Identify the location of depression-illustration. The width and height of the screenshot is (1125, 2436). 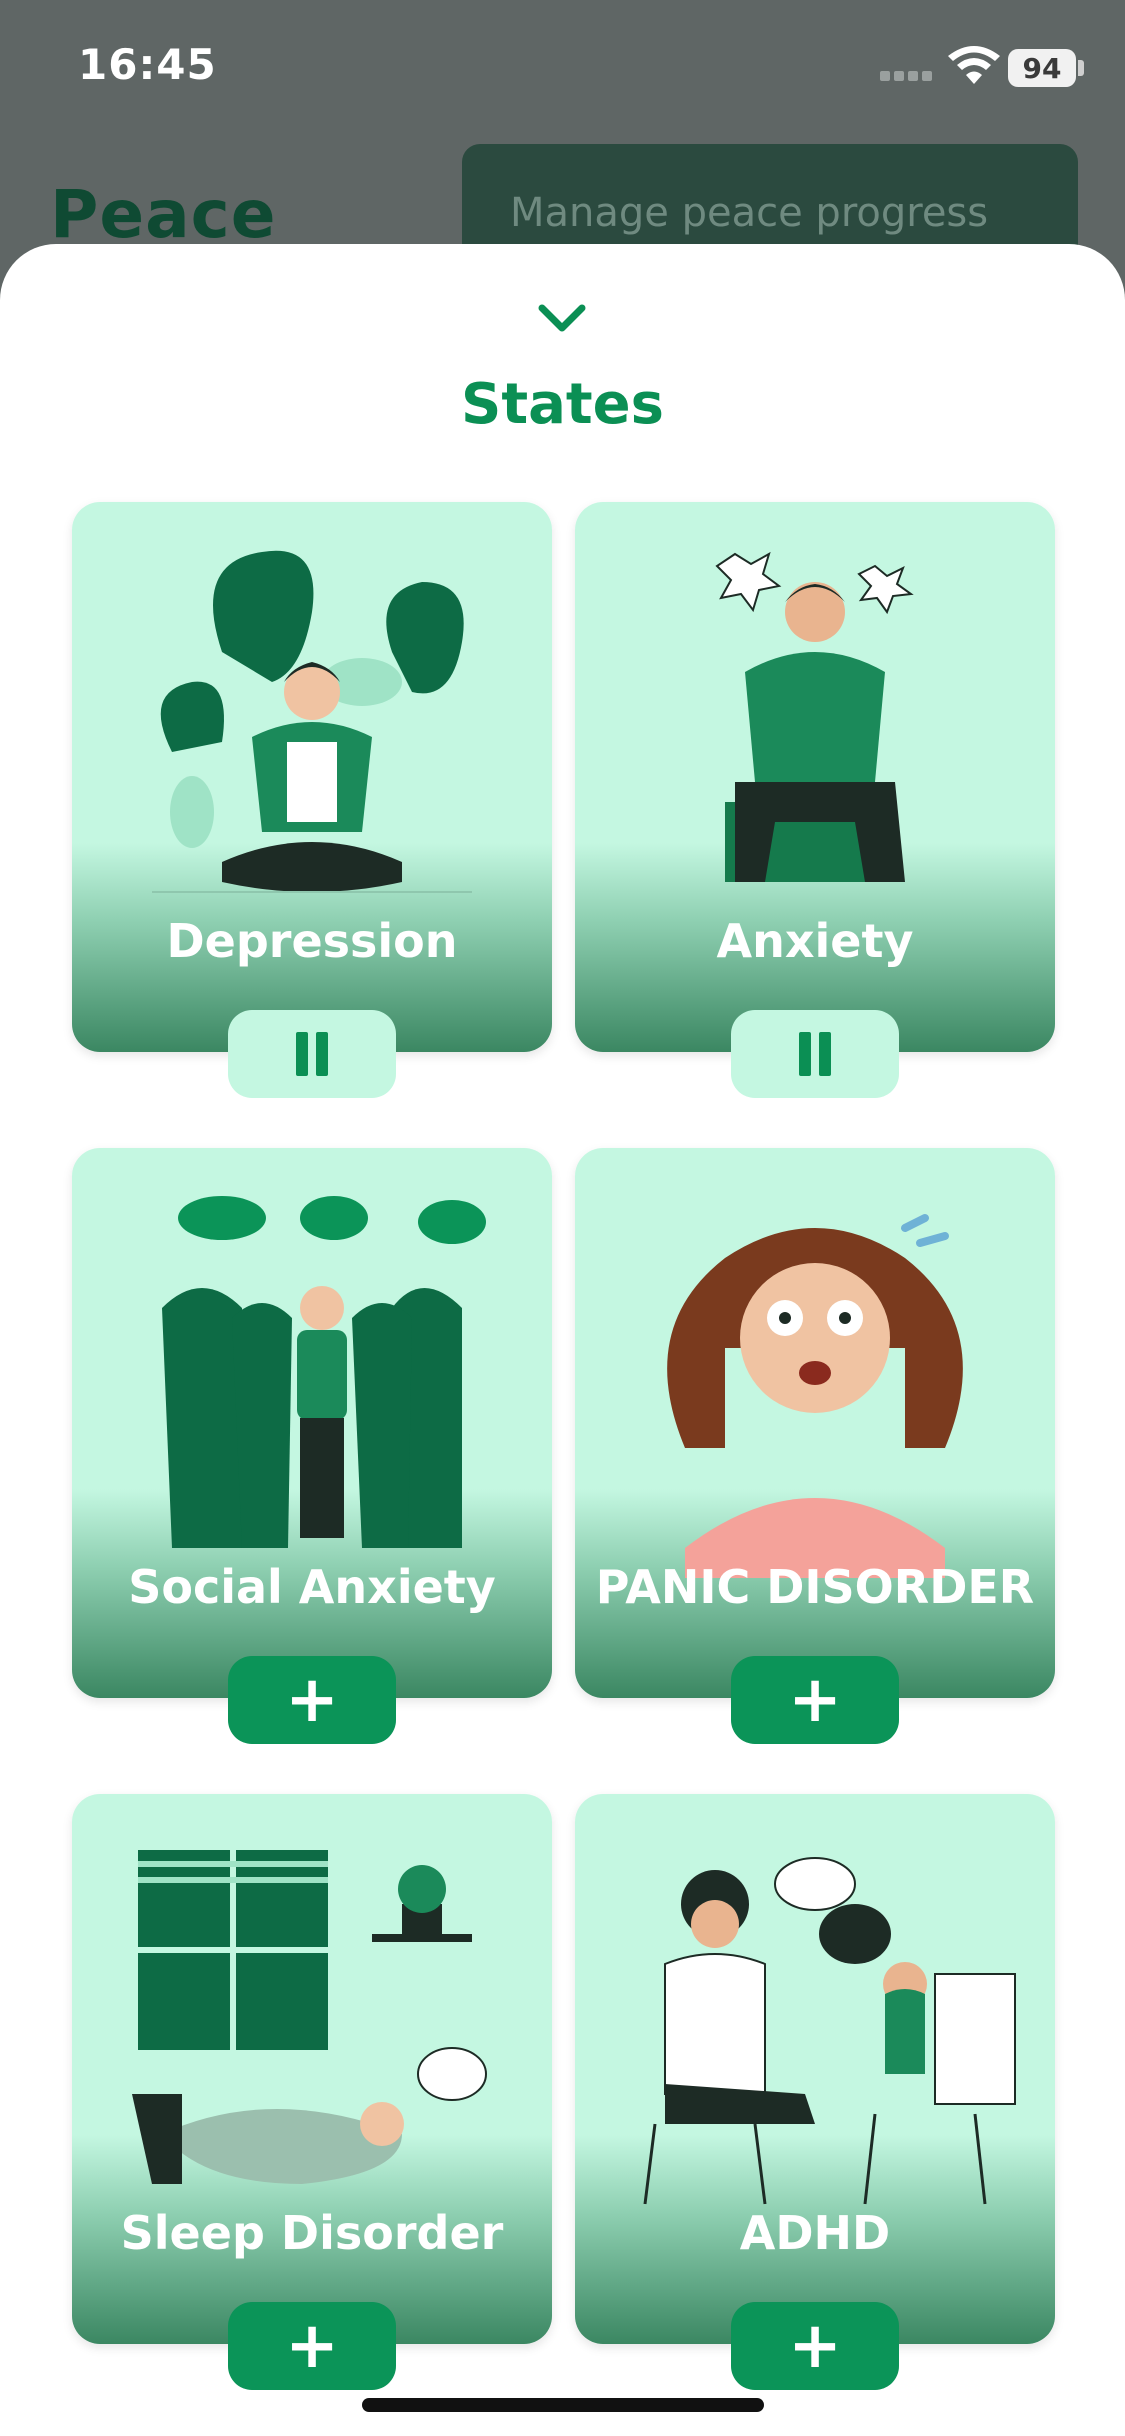
(312, 721).